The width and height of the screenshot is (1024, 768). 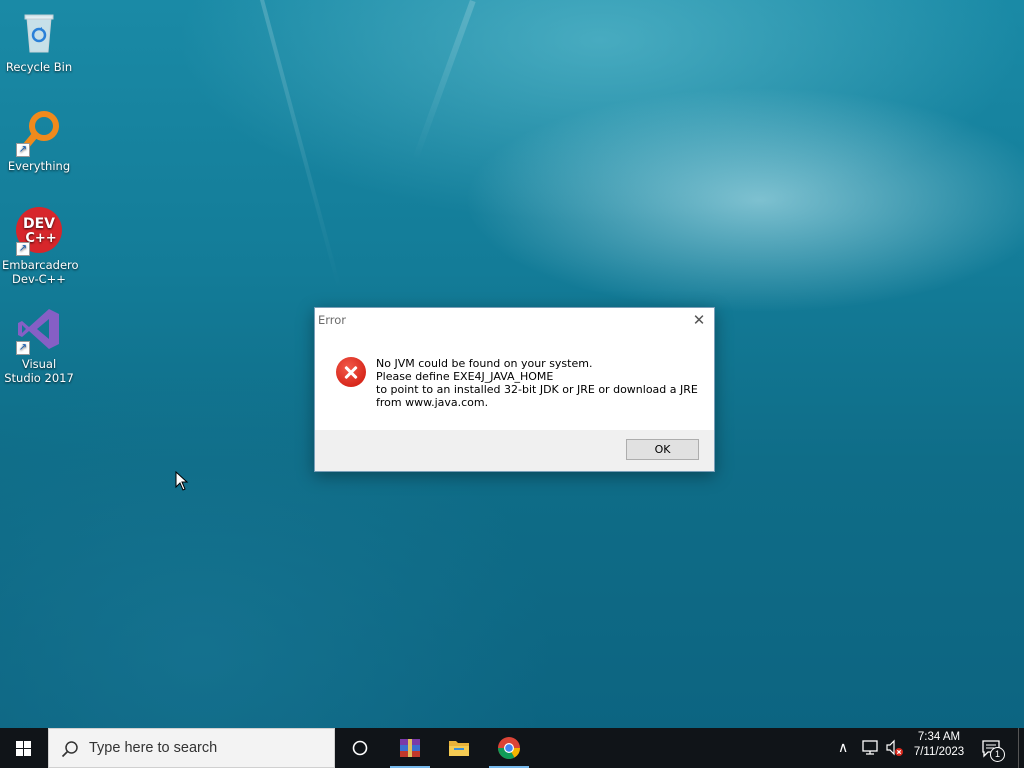 What do you see at coordinates (39, 371) in the screenshot?
I see `desktop-icon-label: Visual Studio 2017` at bounding box center [39, 371].